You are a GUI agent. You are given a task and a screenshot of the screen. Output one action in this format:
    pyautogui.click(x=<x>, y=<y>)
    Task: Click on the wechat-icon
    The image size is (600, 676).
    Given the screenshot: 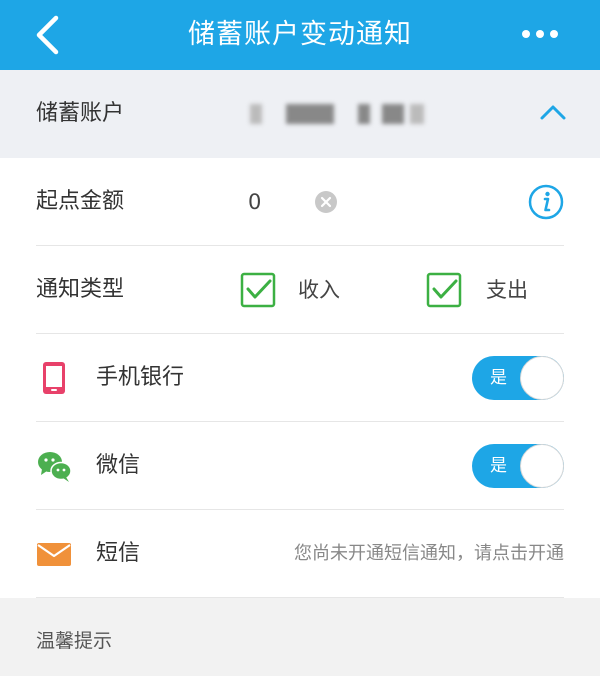 What is the action you would take?
    pyautogui.click(x=55, y=467)
    